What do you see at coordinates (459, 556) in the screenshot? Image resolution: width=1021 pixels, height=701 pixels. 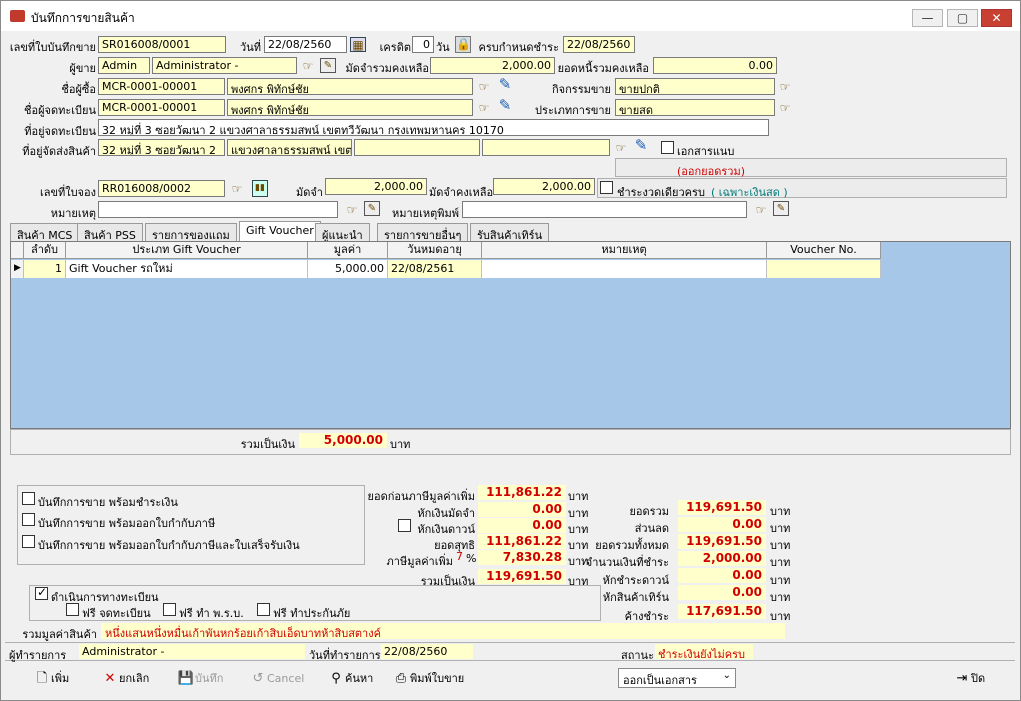 I see `vat-rate: 7` at bounding box center [459, 556].